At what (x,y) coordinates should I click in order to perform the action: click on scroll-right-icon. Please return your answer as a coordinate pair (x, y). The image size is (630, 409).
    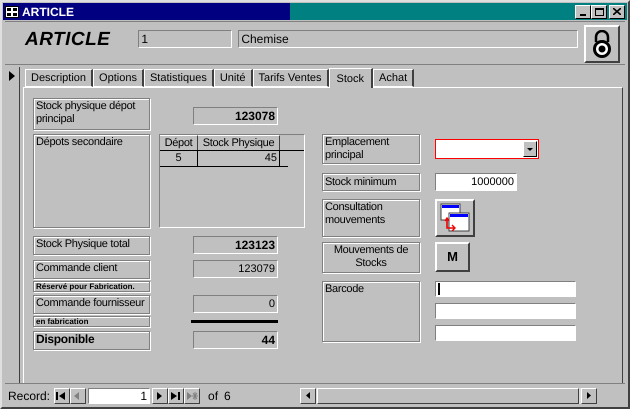
    Looking at the image, I should click on (588, 395).